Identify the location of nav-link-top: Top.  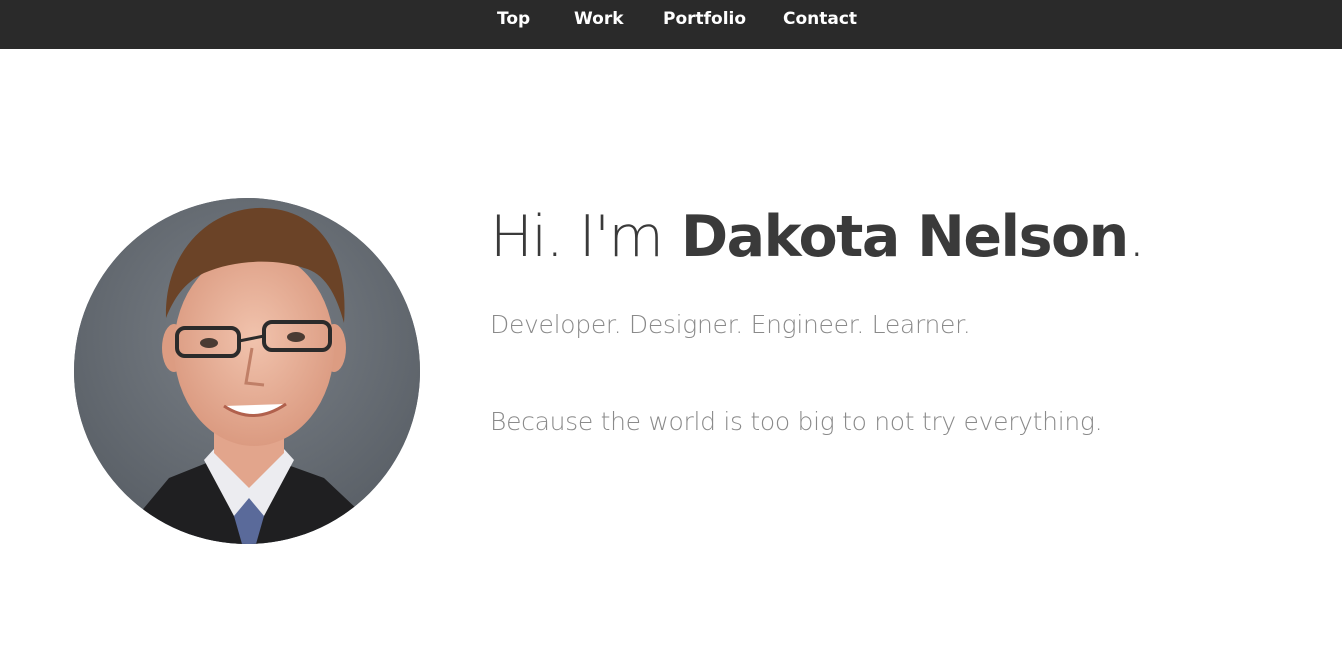
(513, 19).